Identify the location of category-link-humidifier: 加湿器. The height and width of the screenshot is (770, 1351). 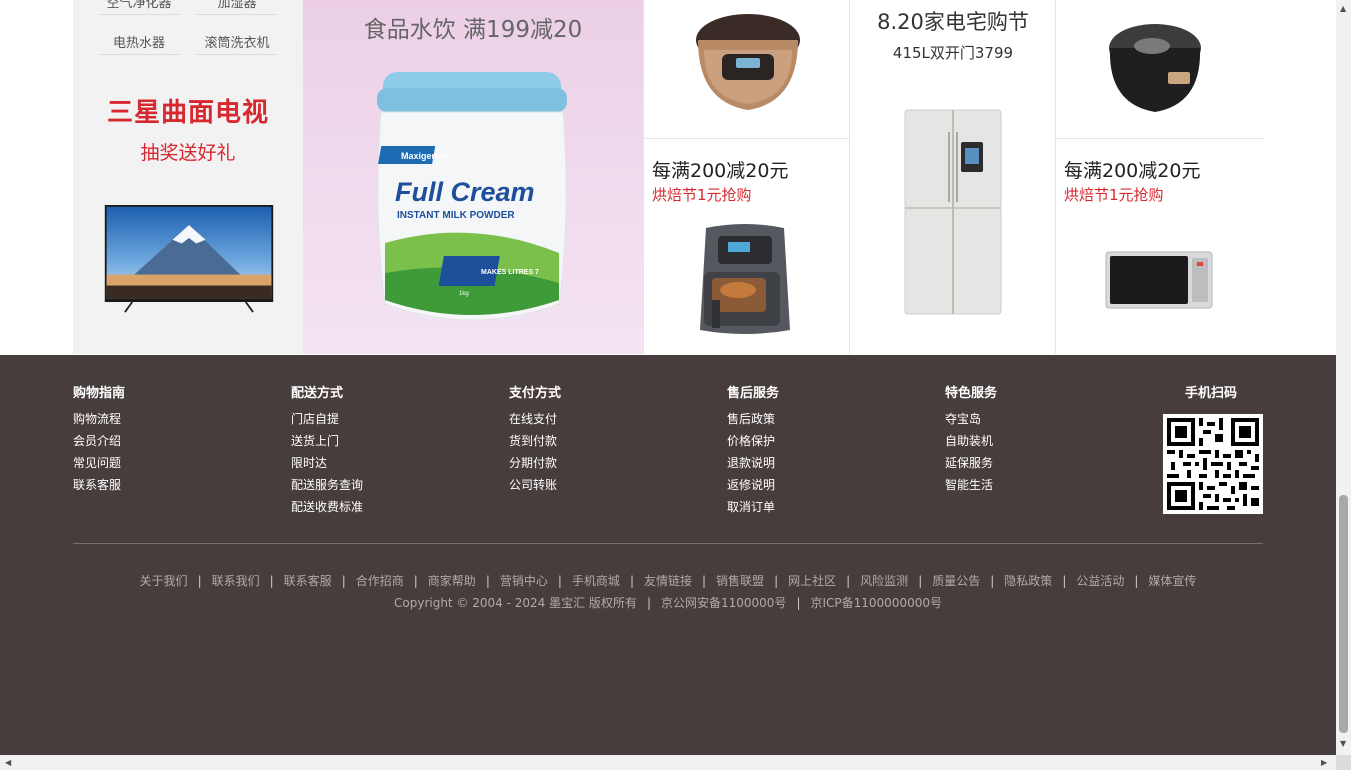
(237, 7).